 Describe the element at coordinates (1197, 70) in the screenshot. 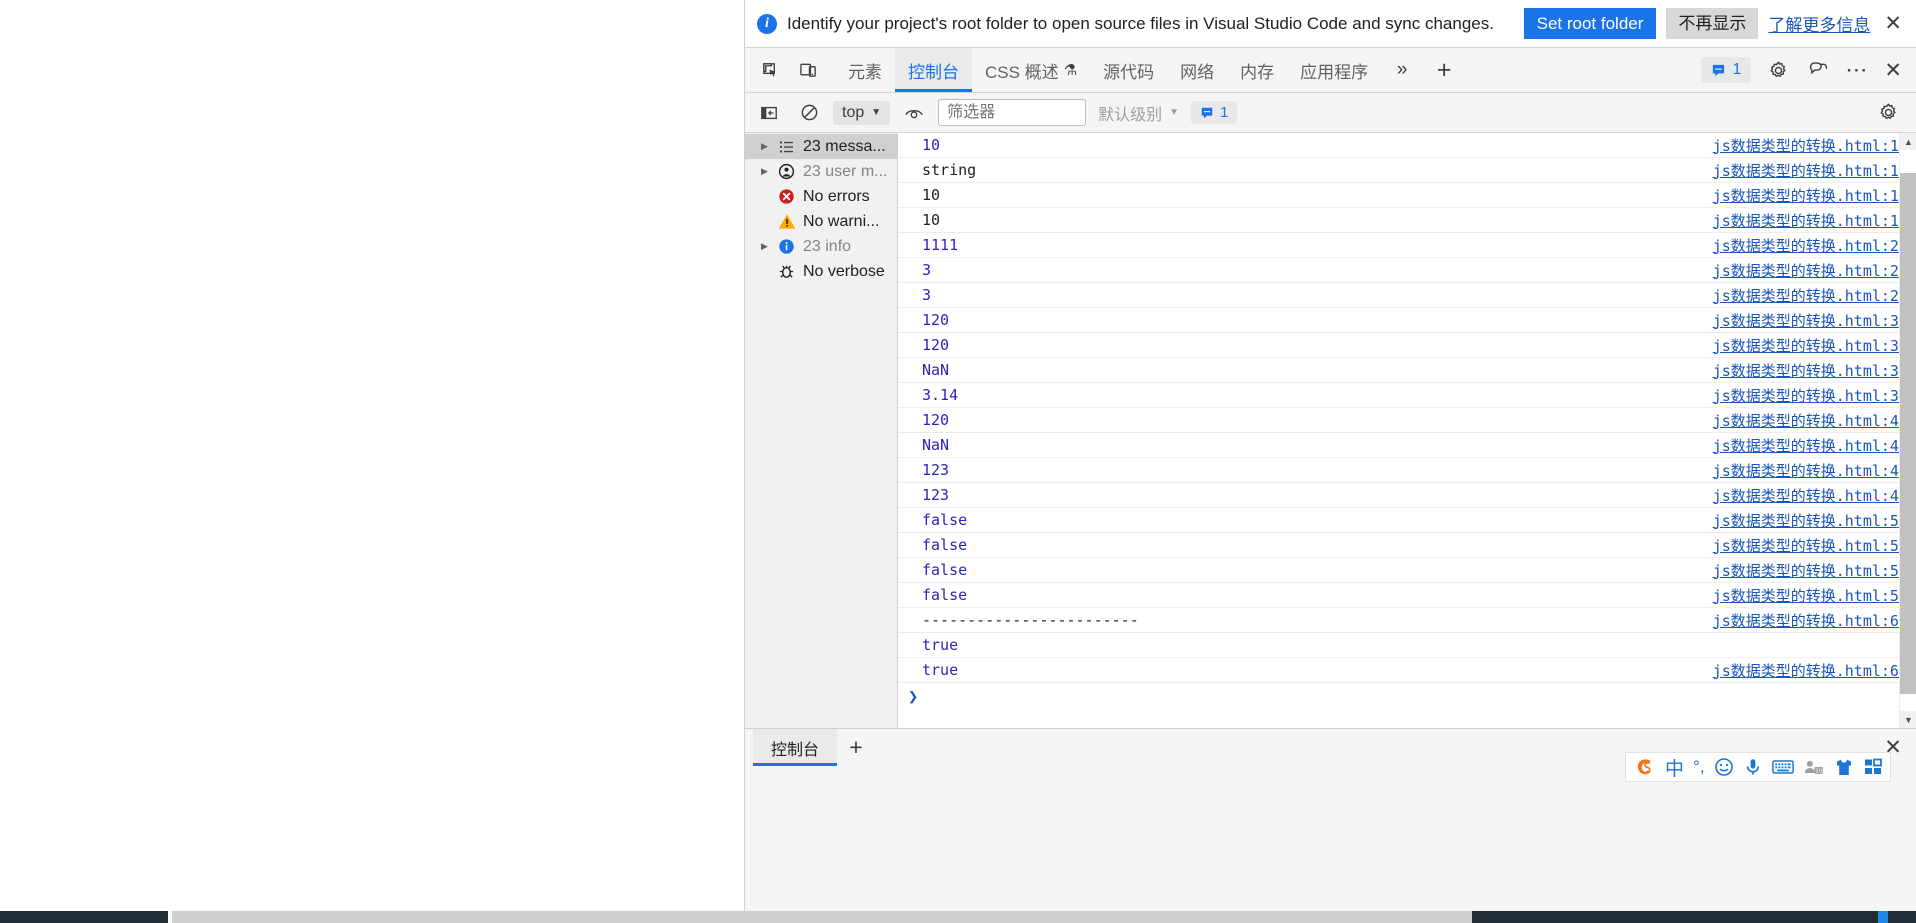

I see `tab-network: 网络` at that location.